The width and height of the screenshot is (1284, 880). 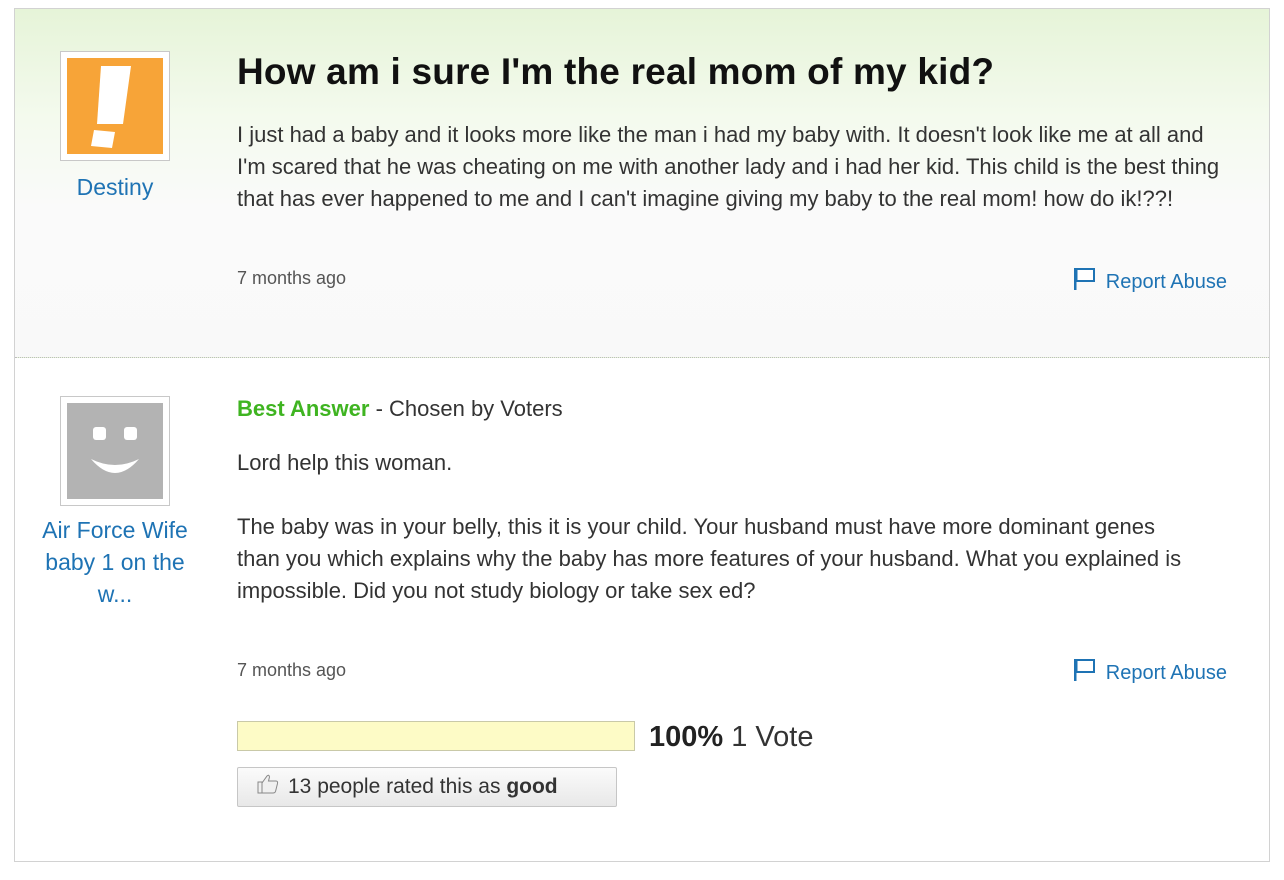 I want to click on rating-text: 13 people rated this as good, so click(x=423, y=787).